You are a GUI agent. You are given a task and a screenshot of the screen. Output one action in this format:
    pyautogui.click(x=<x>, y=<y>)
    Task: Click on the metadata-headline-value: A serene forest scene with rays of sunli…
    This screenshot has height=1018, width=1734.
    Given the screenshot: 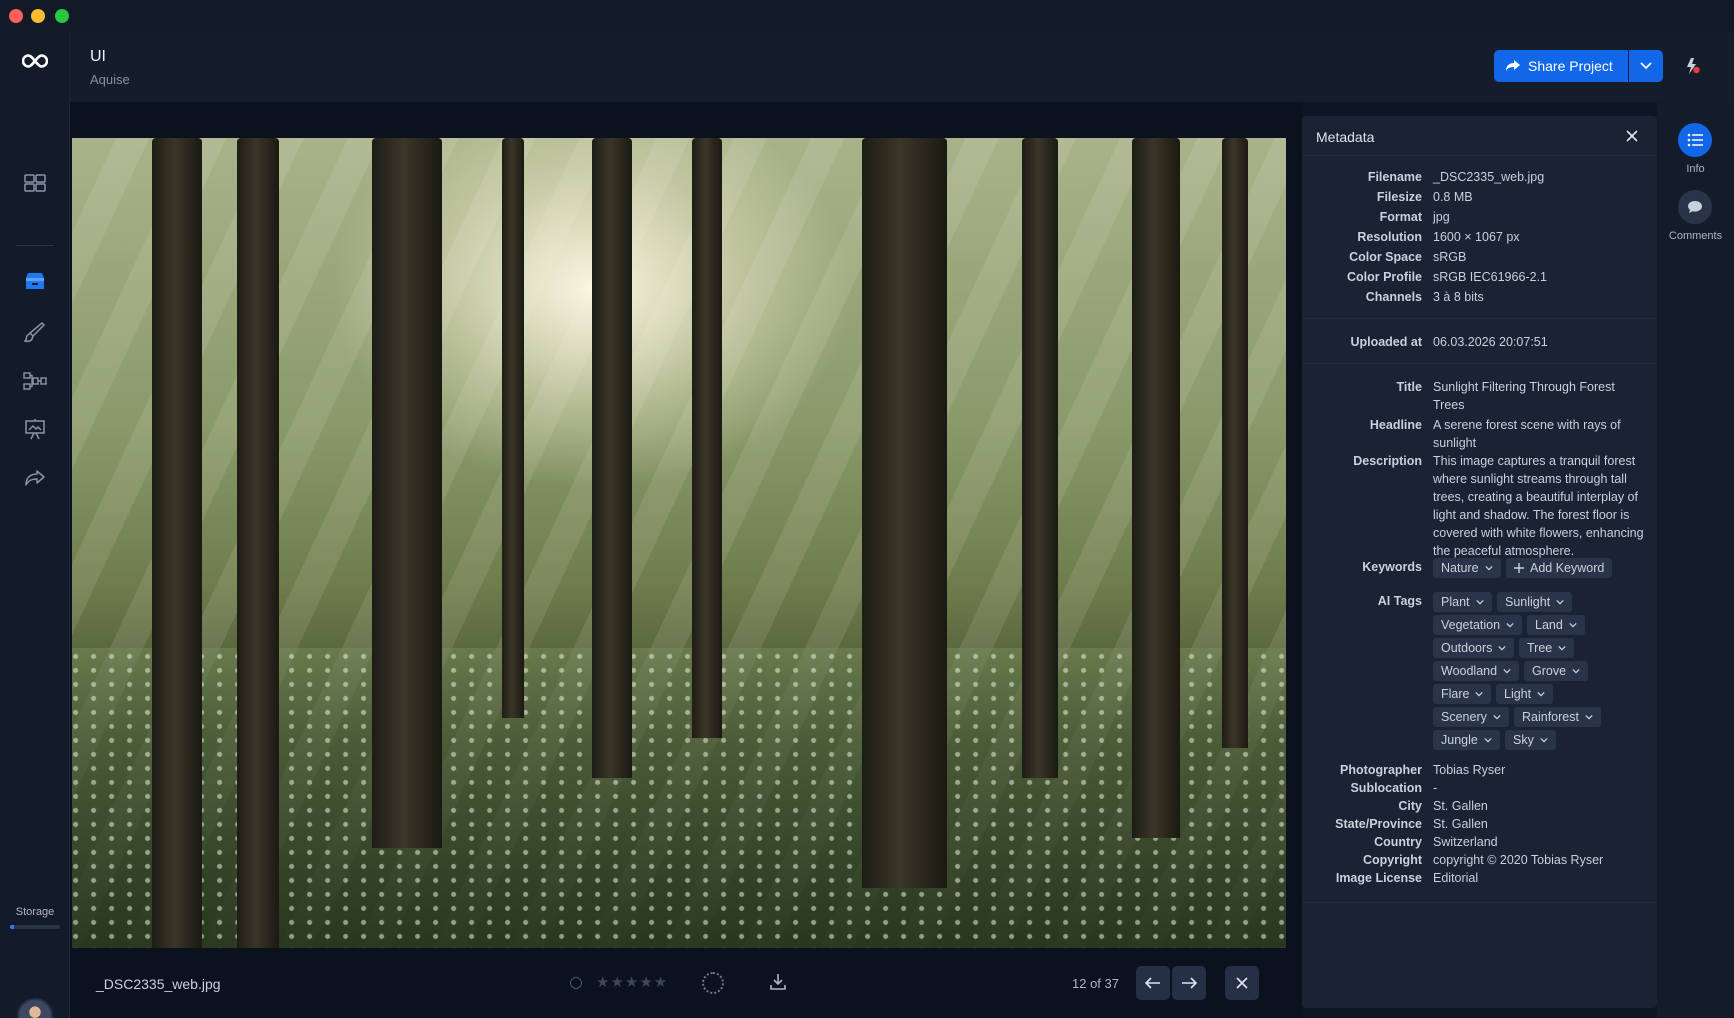 What is the action you would take?
    pyautogui.click(x=1539, y=434)
    